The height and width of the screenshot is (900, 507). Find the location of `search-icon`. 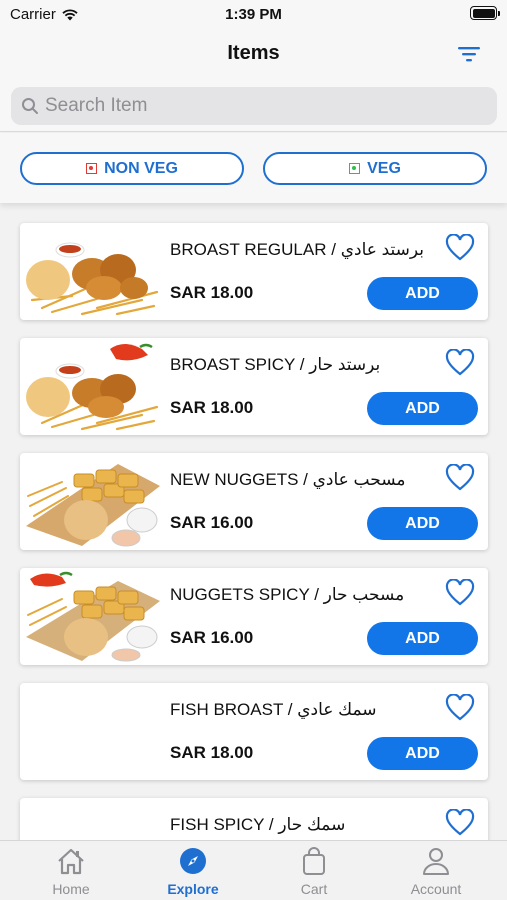

search-icon is located at coordinates (30, 106).